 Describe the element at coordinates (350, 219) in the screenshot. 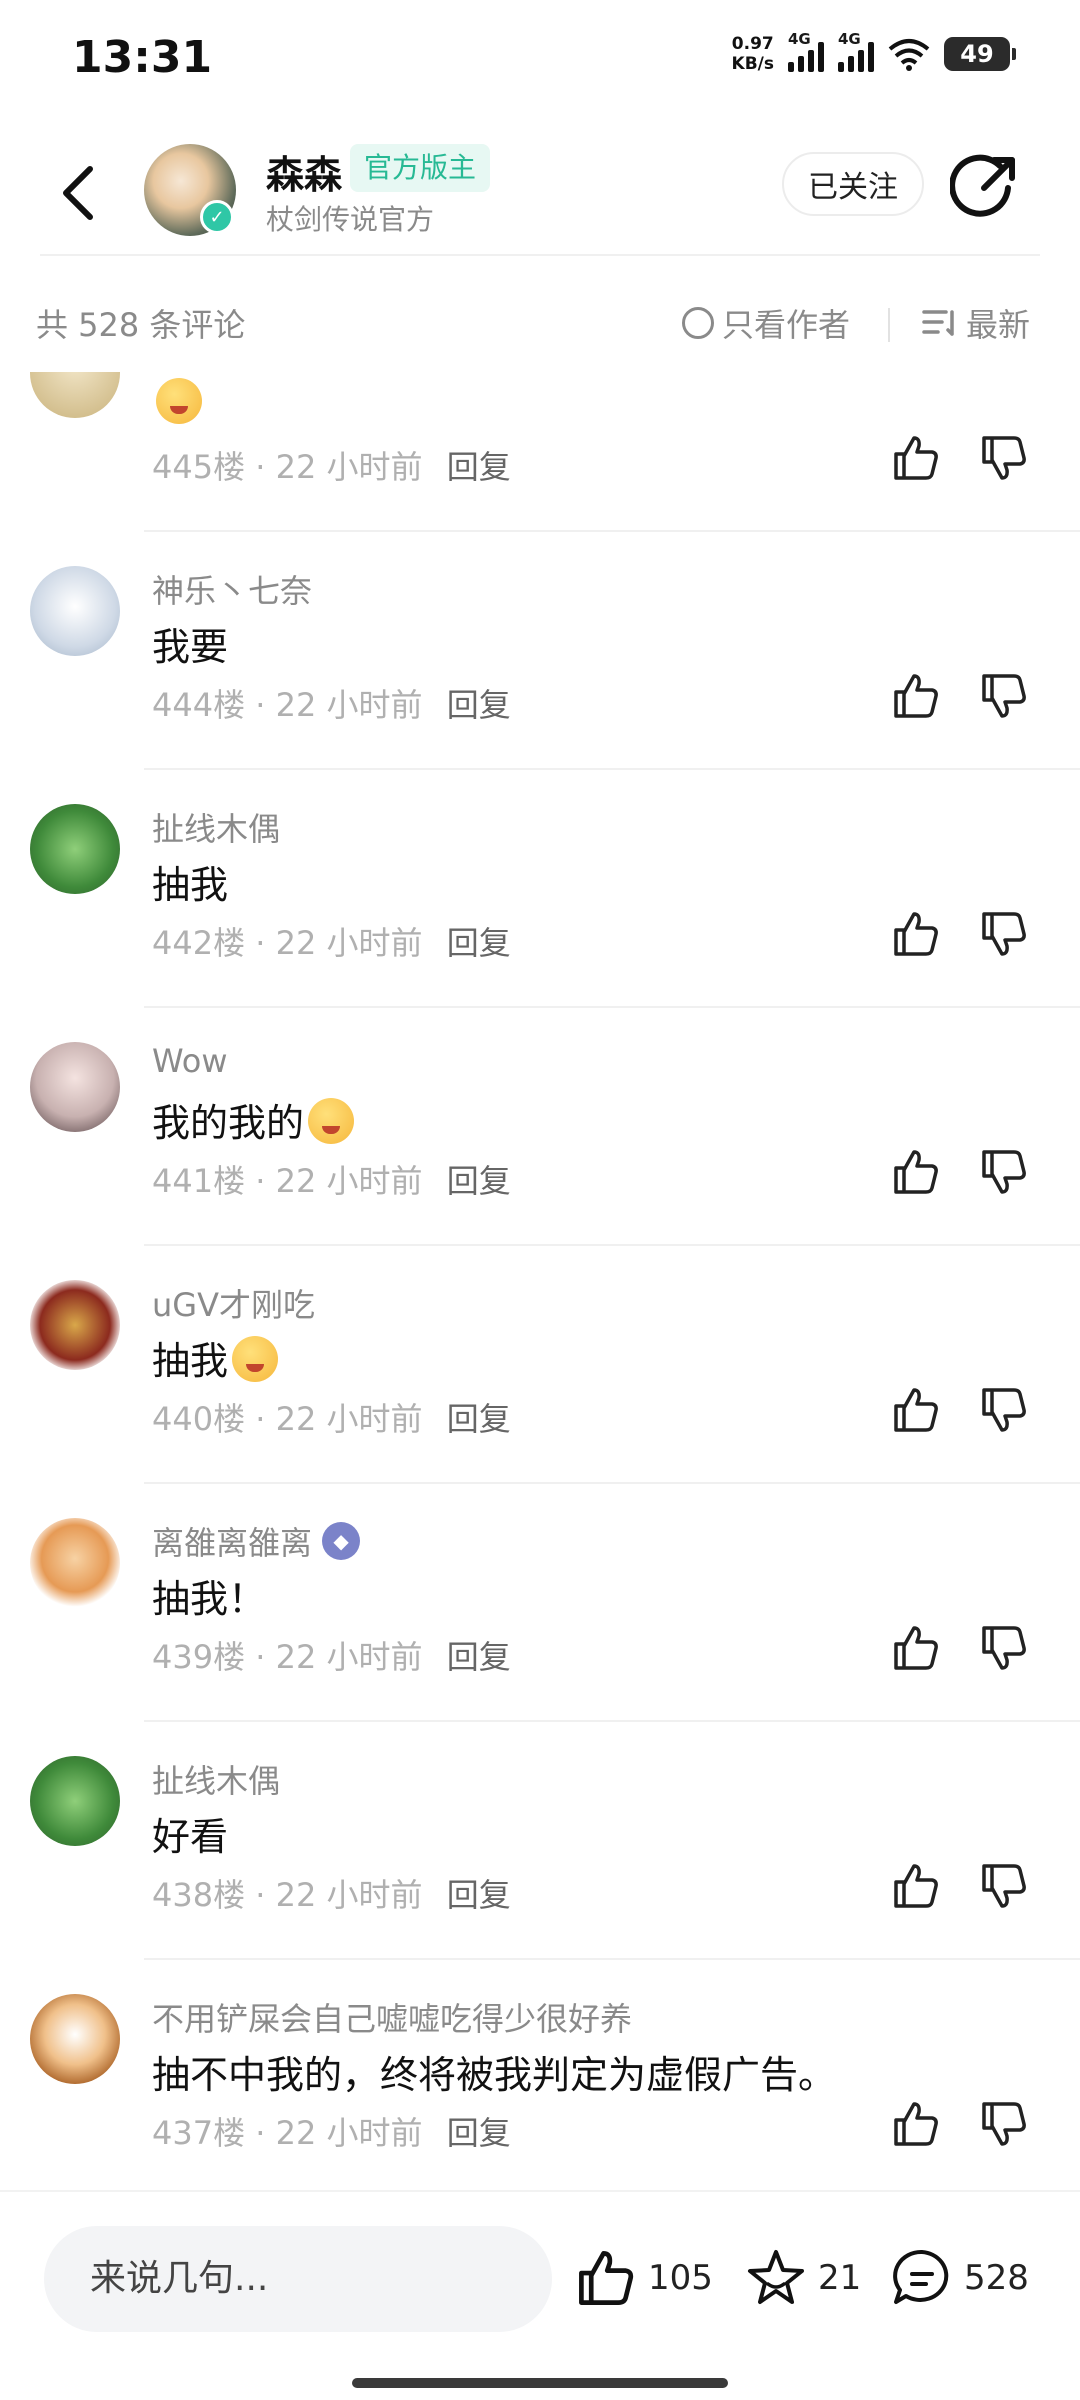

I see `author-subtitle: 杖剑传说官方` at that location.